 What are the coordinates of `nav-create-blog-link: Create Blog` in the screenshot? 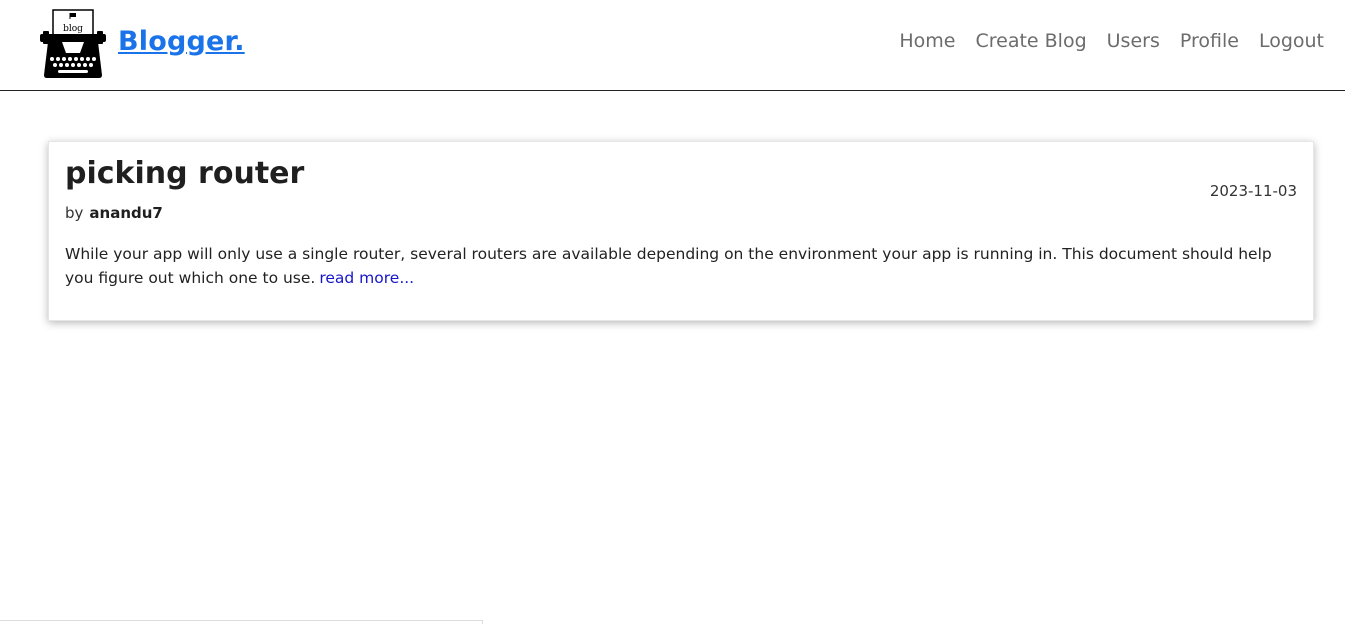 It's located at (1030, 41).